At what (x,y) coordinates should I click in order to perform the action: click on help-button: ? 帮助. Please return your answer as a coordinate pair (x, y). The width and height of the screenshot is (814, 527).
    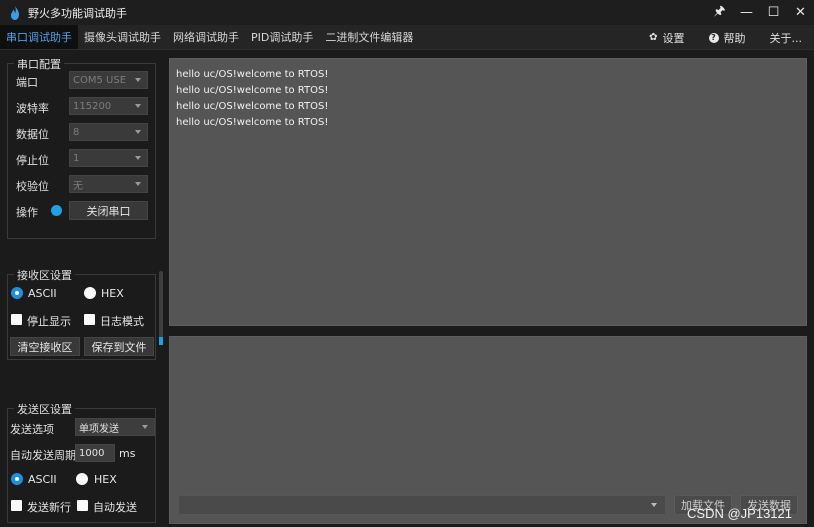
    Looking at the image, I should click on (727, 37).